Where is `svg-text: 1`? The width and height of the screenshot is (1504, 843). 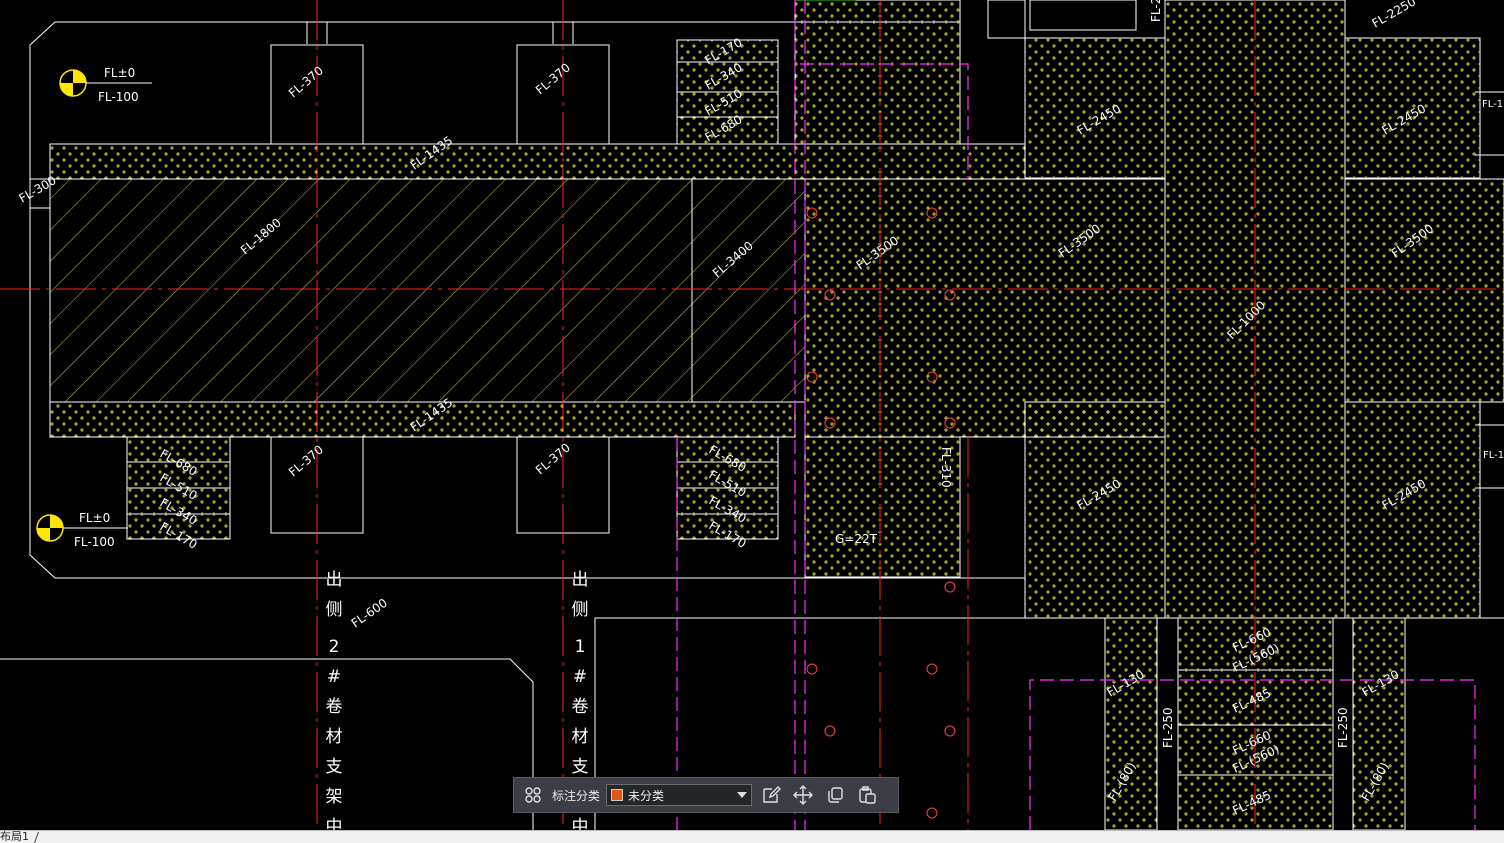 svg-text: 1 is located at coordinates (580, 647).